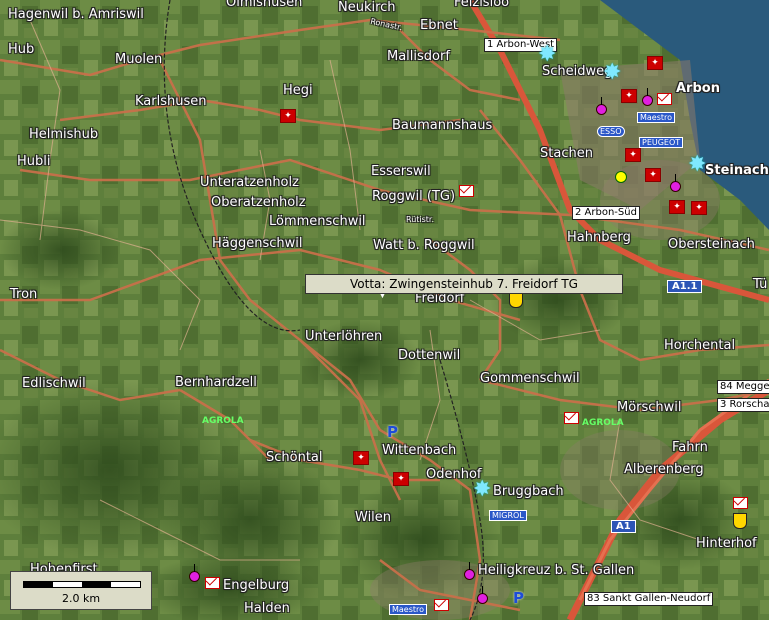  What do you see at coordinates (649, 407) in the screenshot?
I see `place-label: Mörschwil` at bounding box center [649, 407].